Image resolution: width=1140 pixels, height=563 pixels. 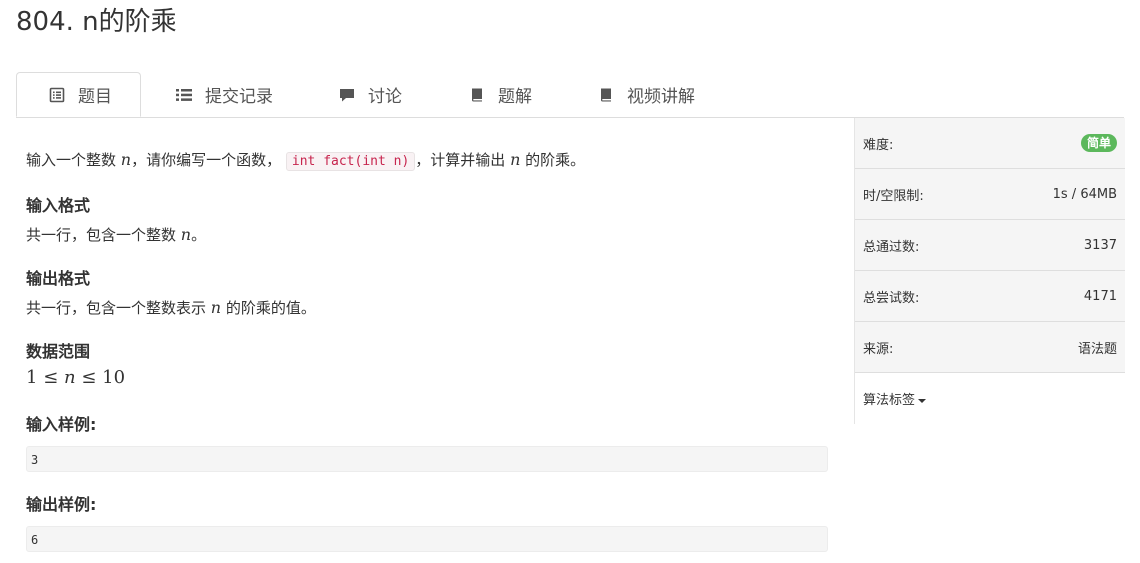 What do you see at coordinates (73, 160) in the screenshot?
I see `description-text: 输入一个整数` at bounding box center [73, 160].